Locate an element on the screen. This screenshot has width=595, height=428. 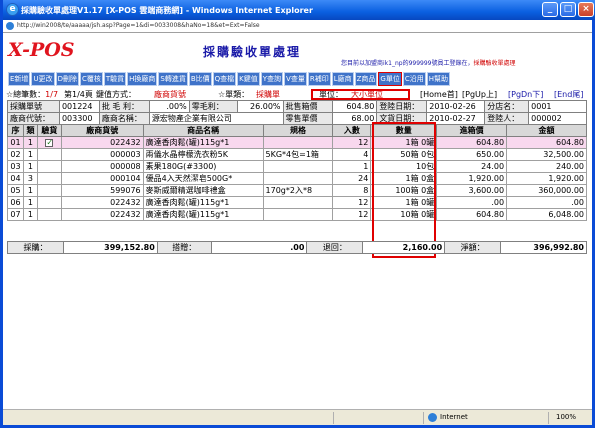
column-header: 規格 is located at coordinates (298, 130).